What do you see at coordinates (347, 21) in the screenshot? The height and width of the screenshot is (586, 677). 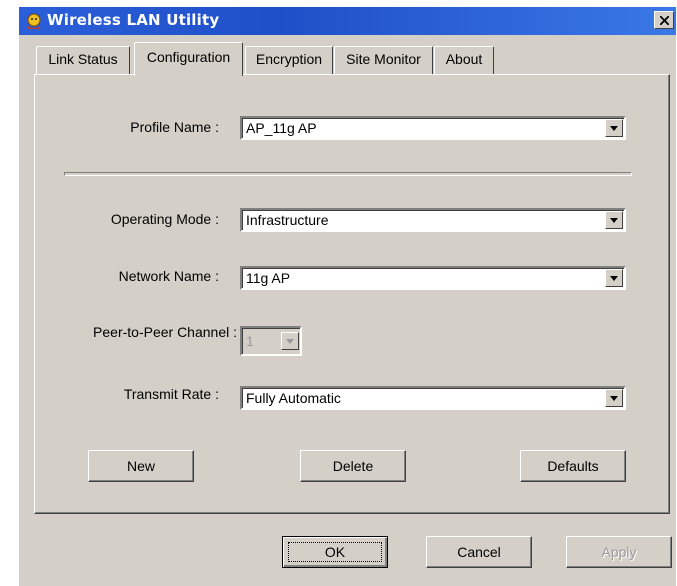 I see `title-bar: Wireless LAN Utility` at bounding box center [347, 21].